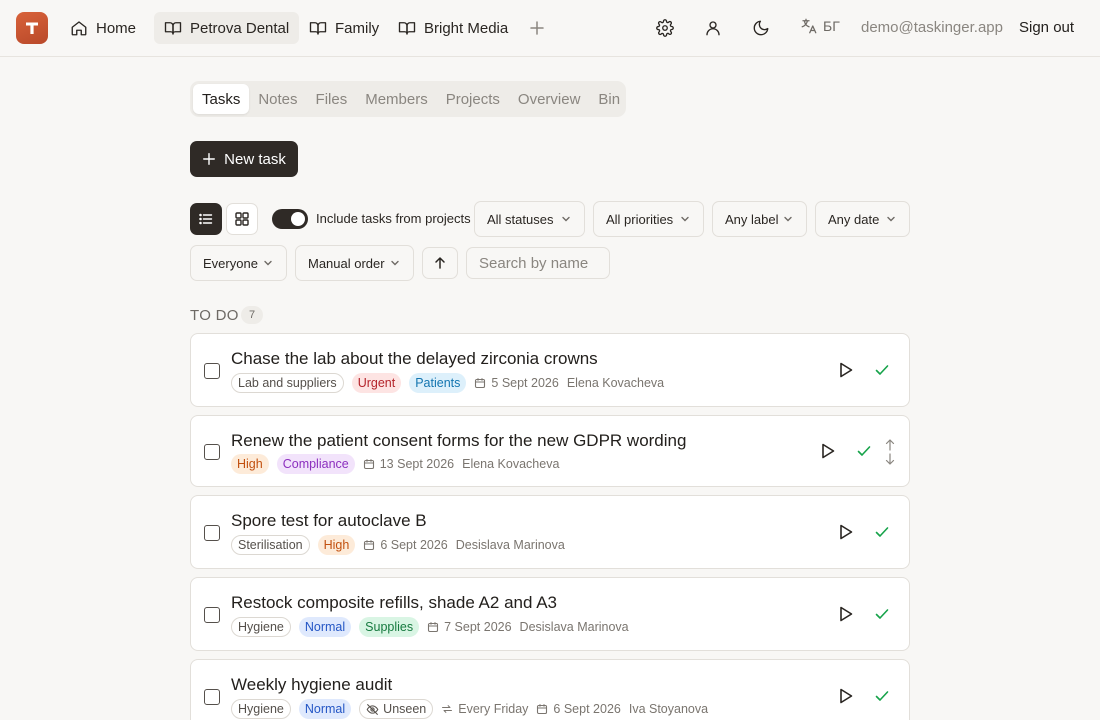  What do you see at coordinates (315, 464) in the screenshot?
I see `label-chip: Compliance` at bounding box center [315, 464].